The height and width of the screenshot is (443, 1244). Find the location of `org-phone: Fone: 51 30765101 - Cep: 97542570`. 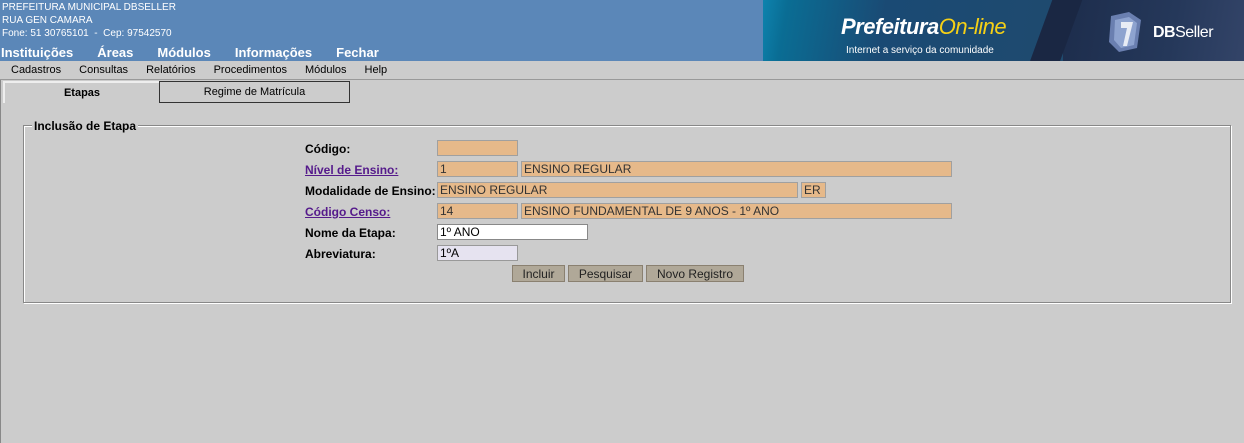

org-phone: Fone: 51 30765101 - Cep: 97542570 is located at coordinates (87, 33).